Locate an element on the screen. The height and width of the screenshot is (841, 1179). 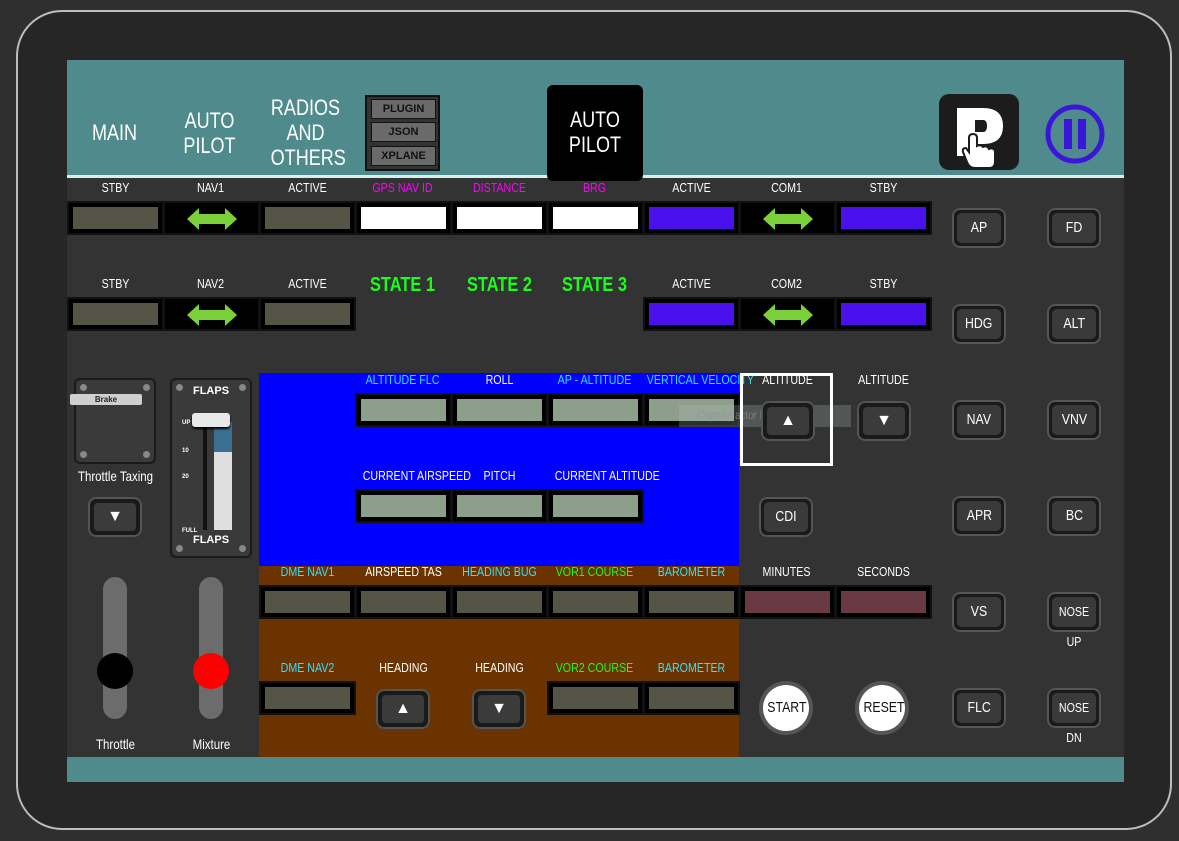
pause-icon is located at coordinates (1075, 134).